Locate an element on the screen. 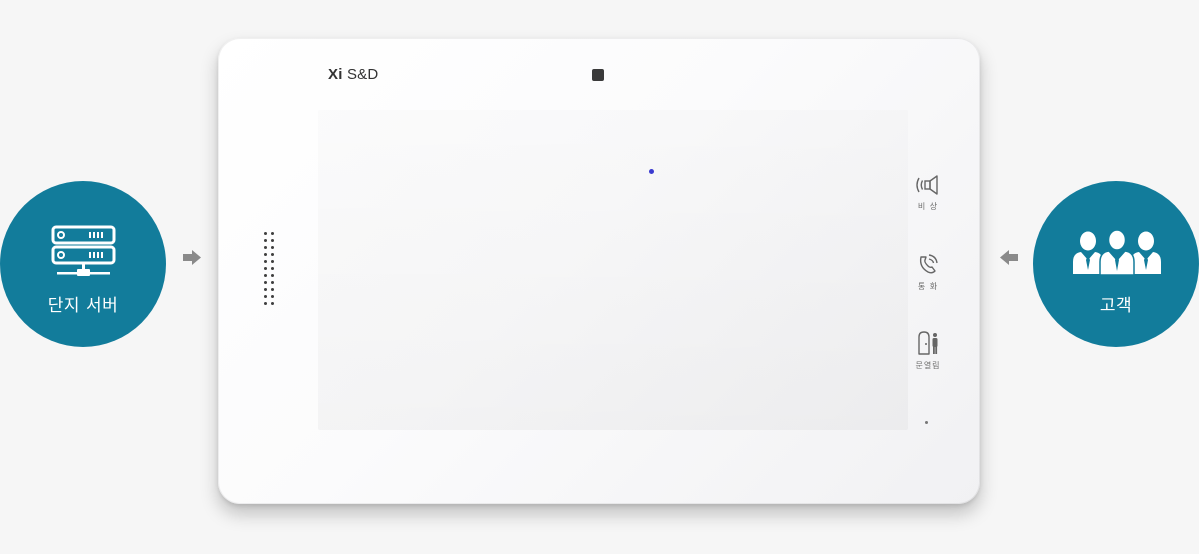 The image size is (1199, 554). call-button: 통 화 is located at coordinates (928, 271).